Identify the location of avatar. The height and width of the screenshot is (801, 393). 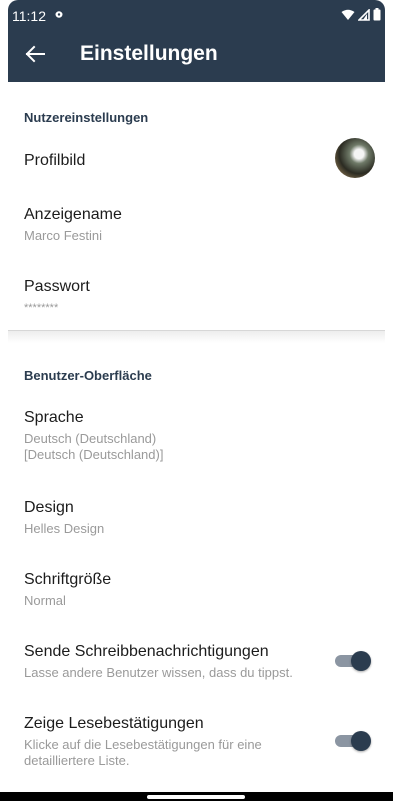
(355, 158).